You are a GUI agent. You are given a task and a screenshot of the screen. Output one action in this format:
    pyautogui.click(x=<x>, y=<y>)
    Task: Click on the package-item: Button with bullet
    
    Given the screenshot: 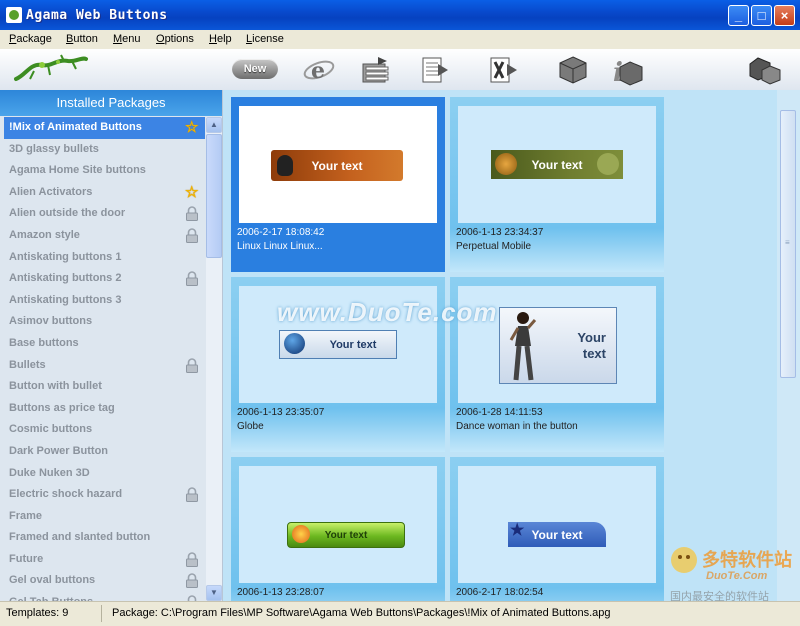 What is the action you would take?
    pyautogui.click(x=104, y=387)
    